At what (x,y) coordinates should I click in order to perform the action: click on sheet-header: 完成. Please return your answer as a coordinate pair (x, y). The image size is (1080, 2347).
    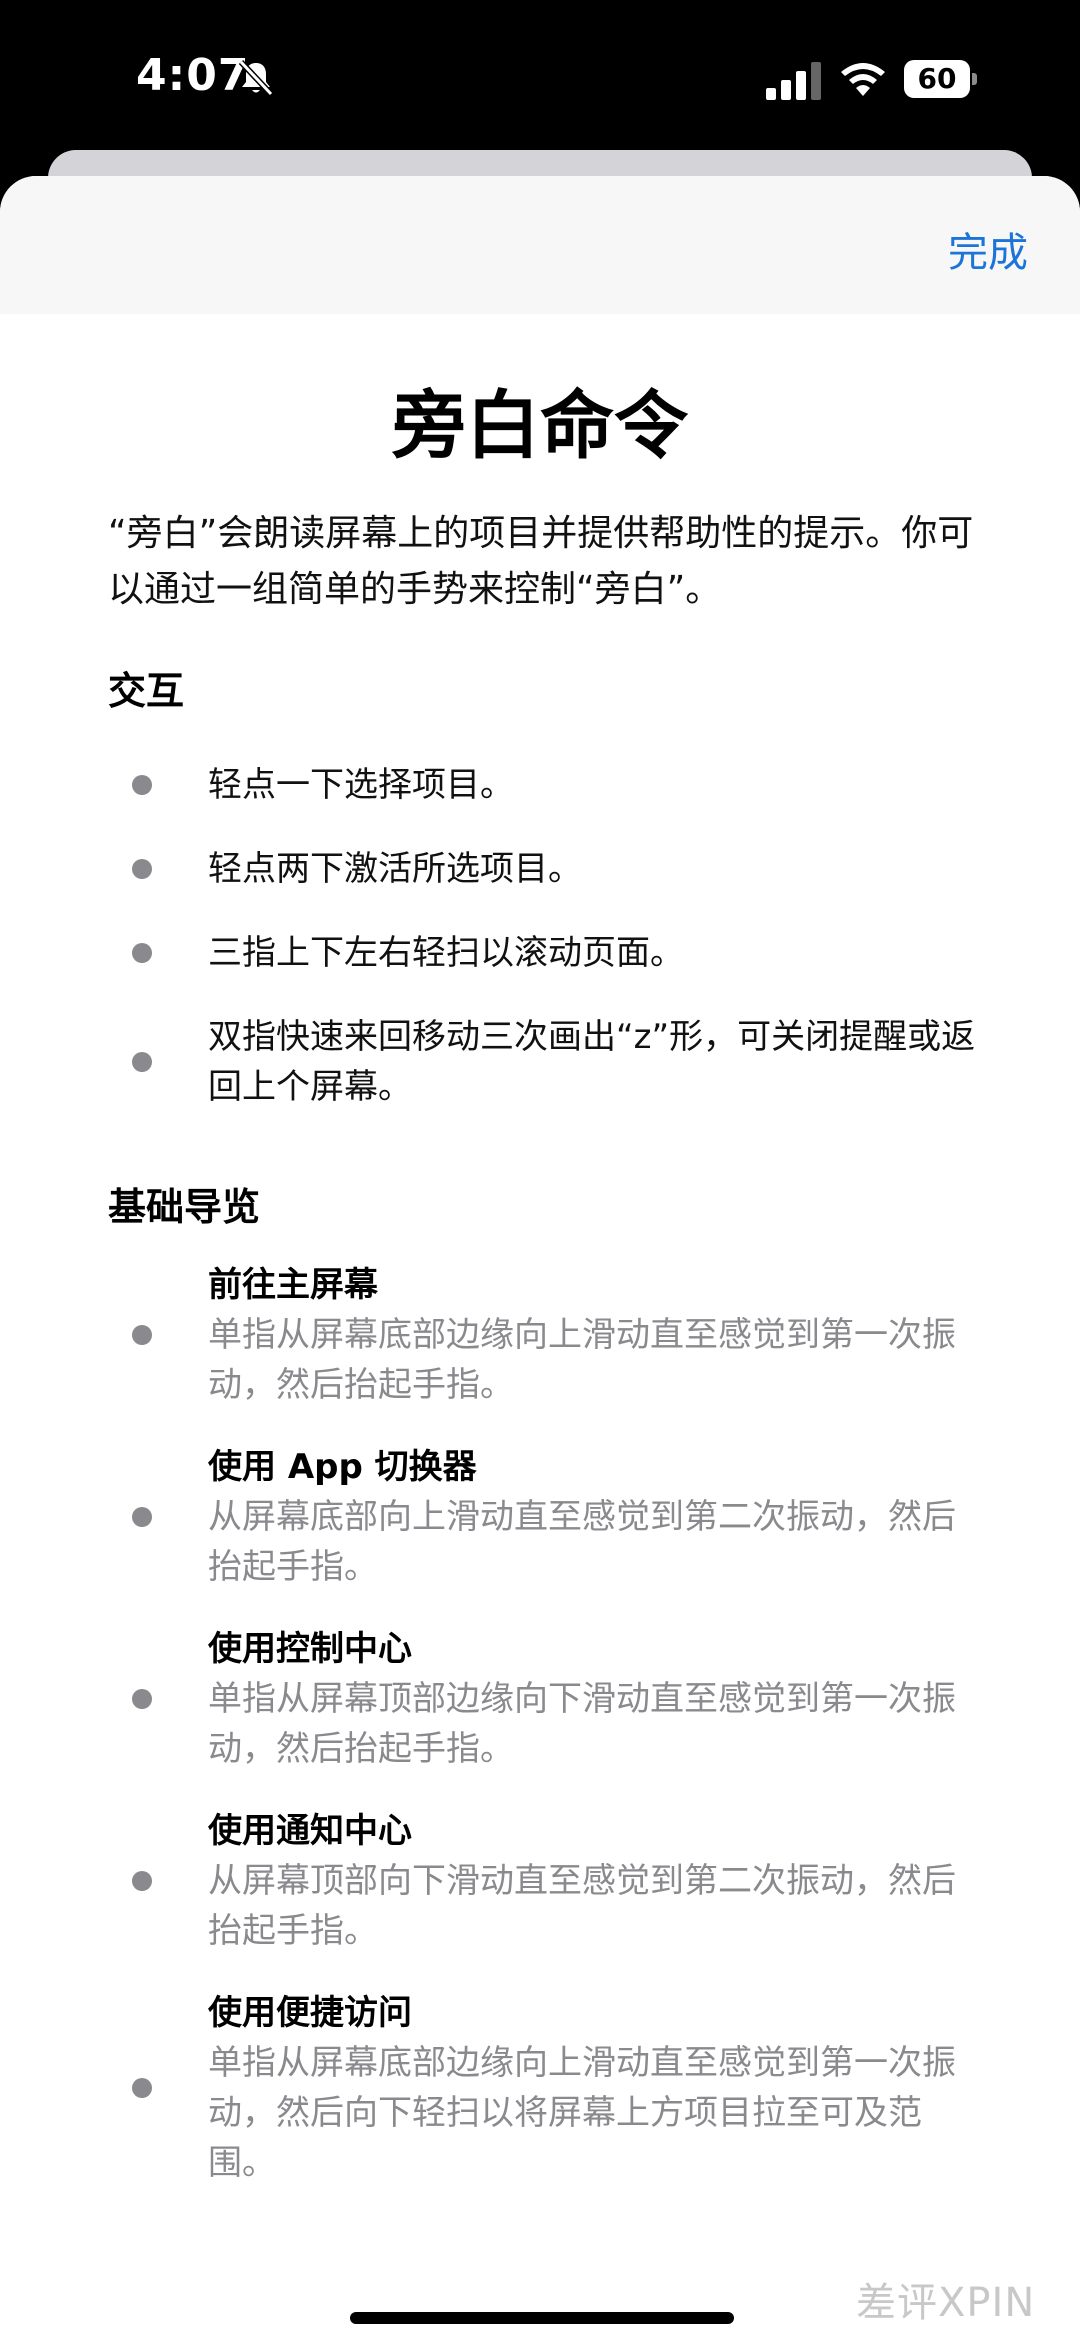
    Looking at the image, I should click on (540, 245).